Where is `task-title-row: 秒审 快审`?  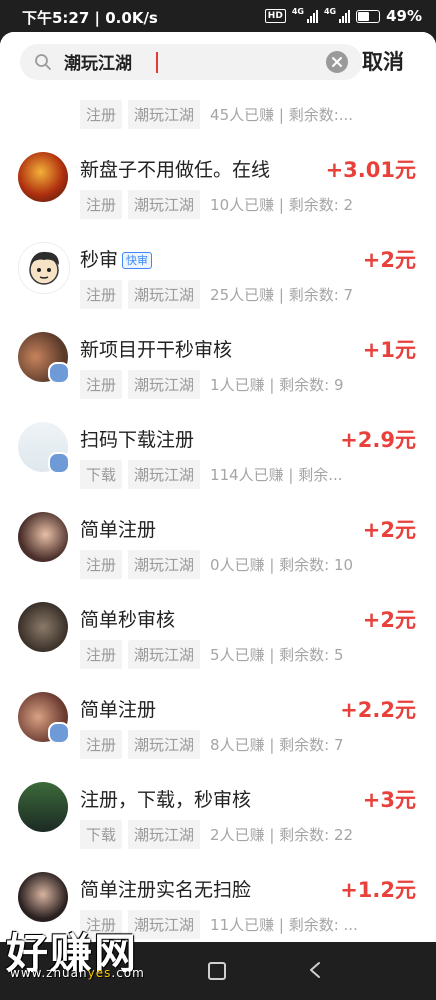
task-title-row: 秒审 快审 is located at coordinates (116, 258).